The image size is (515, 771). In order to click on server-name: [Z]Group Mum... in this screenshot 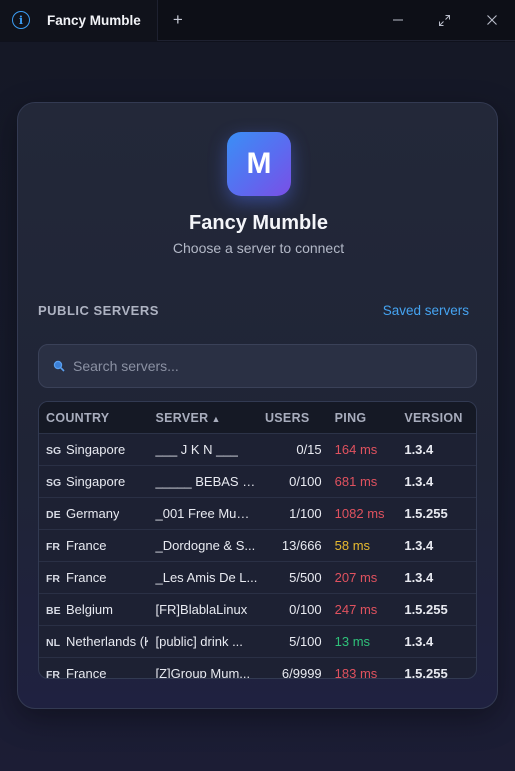, I will do `click(203, 672)`.